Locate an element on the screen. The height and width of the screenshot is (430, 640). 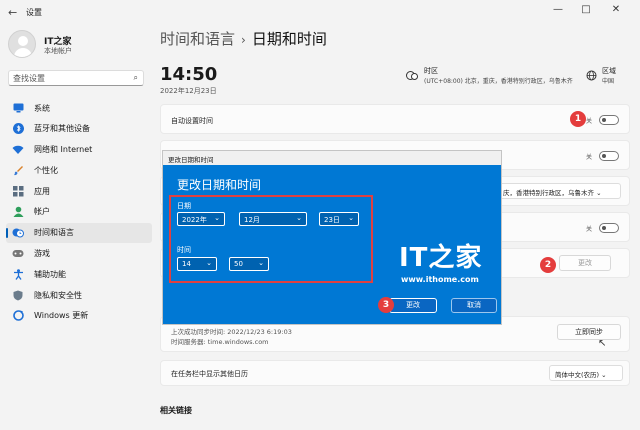
setting-taskbar-calendar: 在任务栏中显示其他日历 简体中文(农历) ⌄ is located at coordinates (395, 373).